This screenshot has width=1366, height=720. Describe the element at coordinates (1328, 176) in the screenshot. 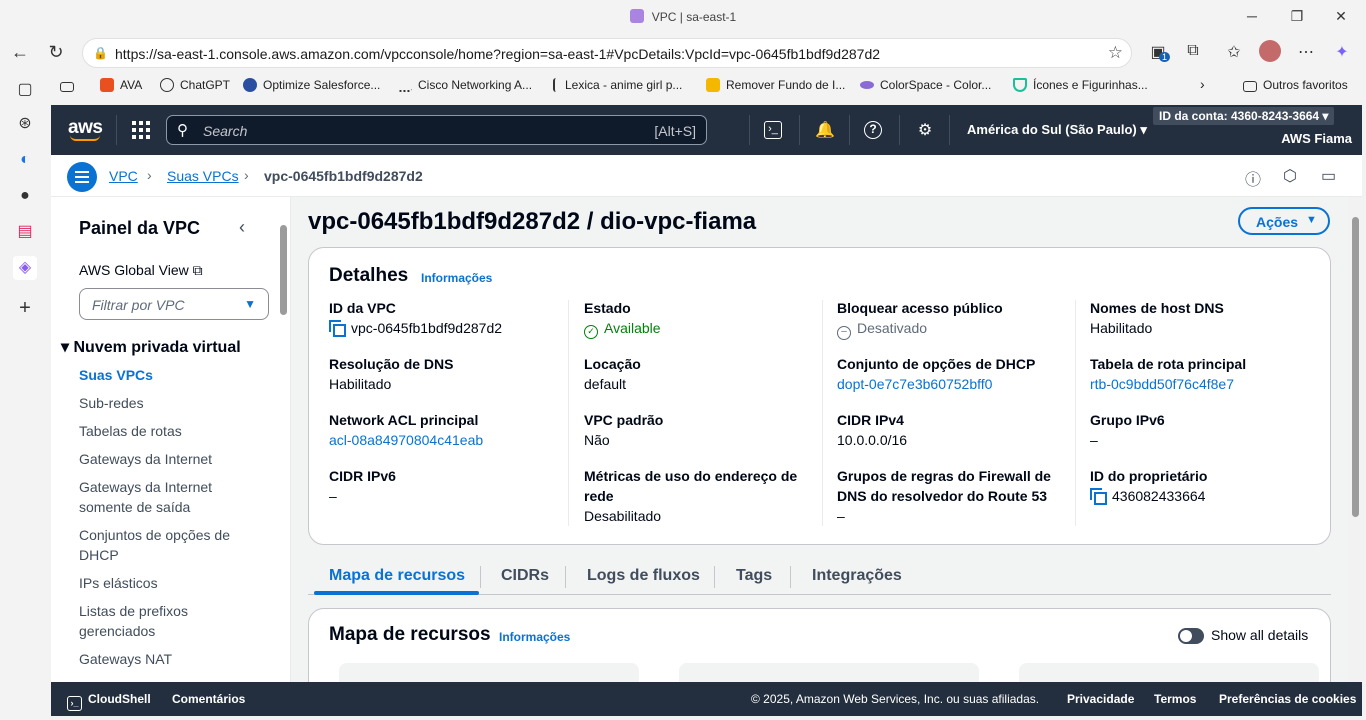

I see `display-settings-icon: ▭` at that location.